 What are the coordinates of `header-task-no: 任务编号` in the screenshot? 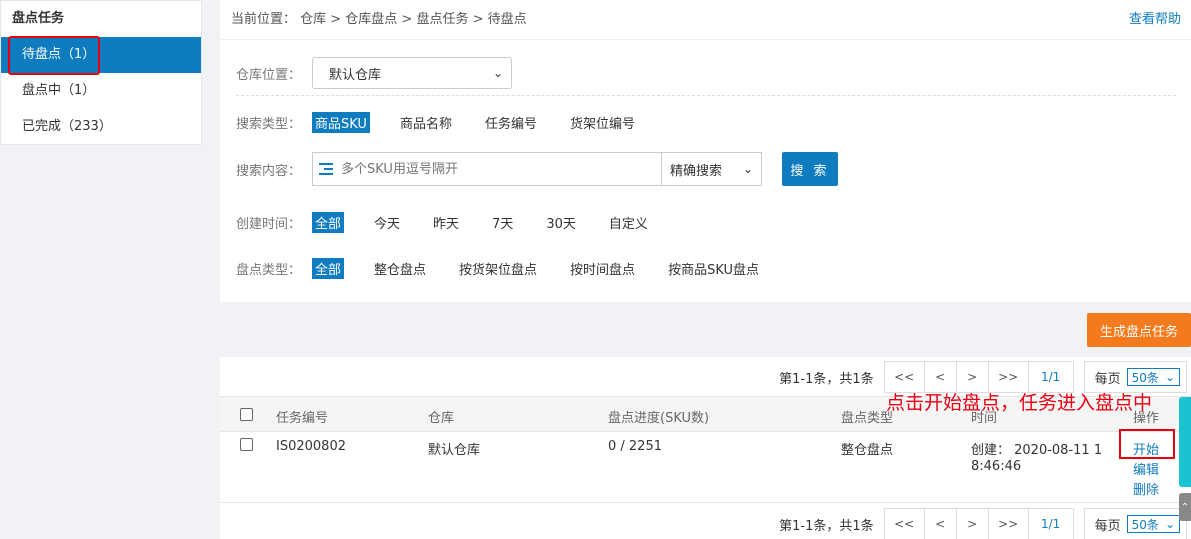 It's located at (302, 418).